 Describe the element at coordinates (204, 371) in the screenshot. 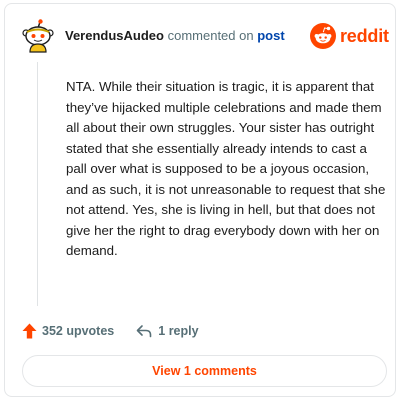

I see `view-comments-button: View 1 comments` at that location.